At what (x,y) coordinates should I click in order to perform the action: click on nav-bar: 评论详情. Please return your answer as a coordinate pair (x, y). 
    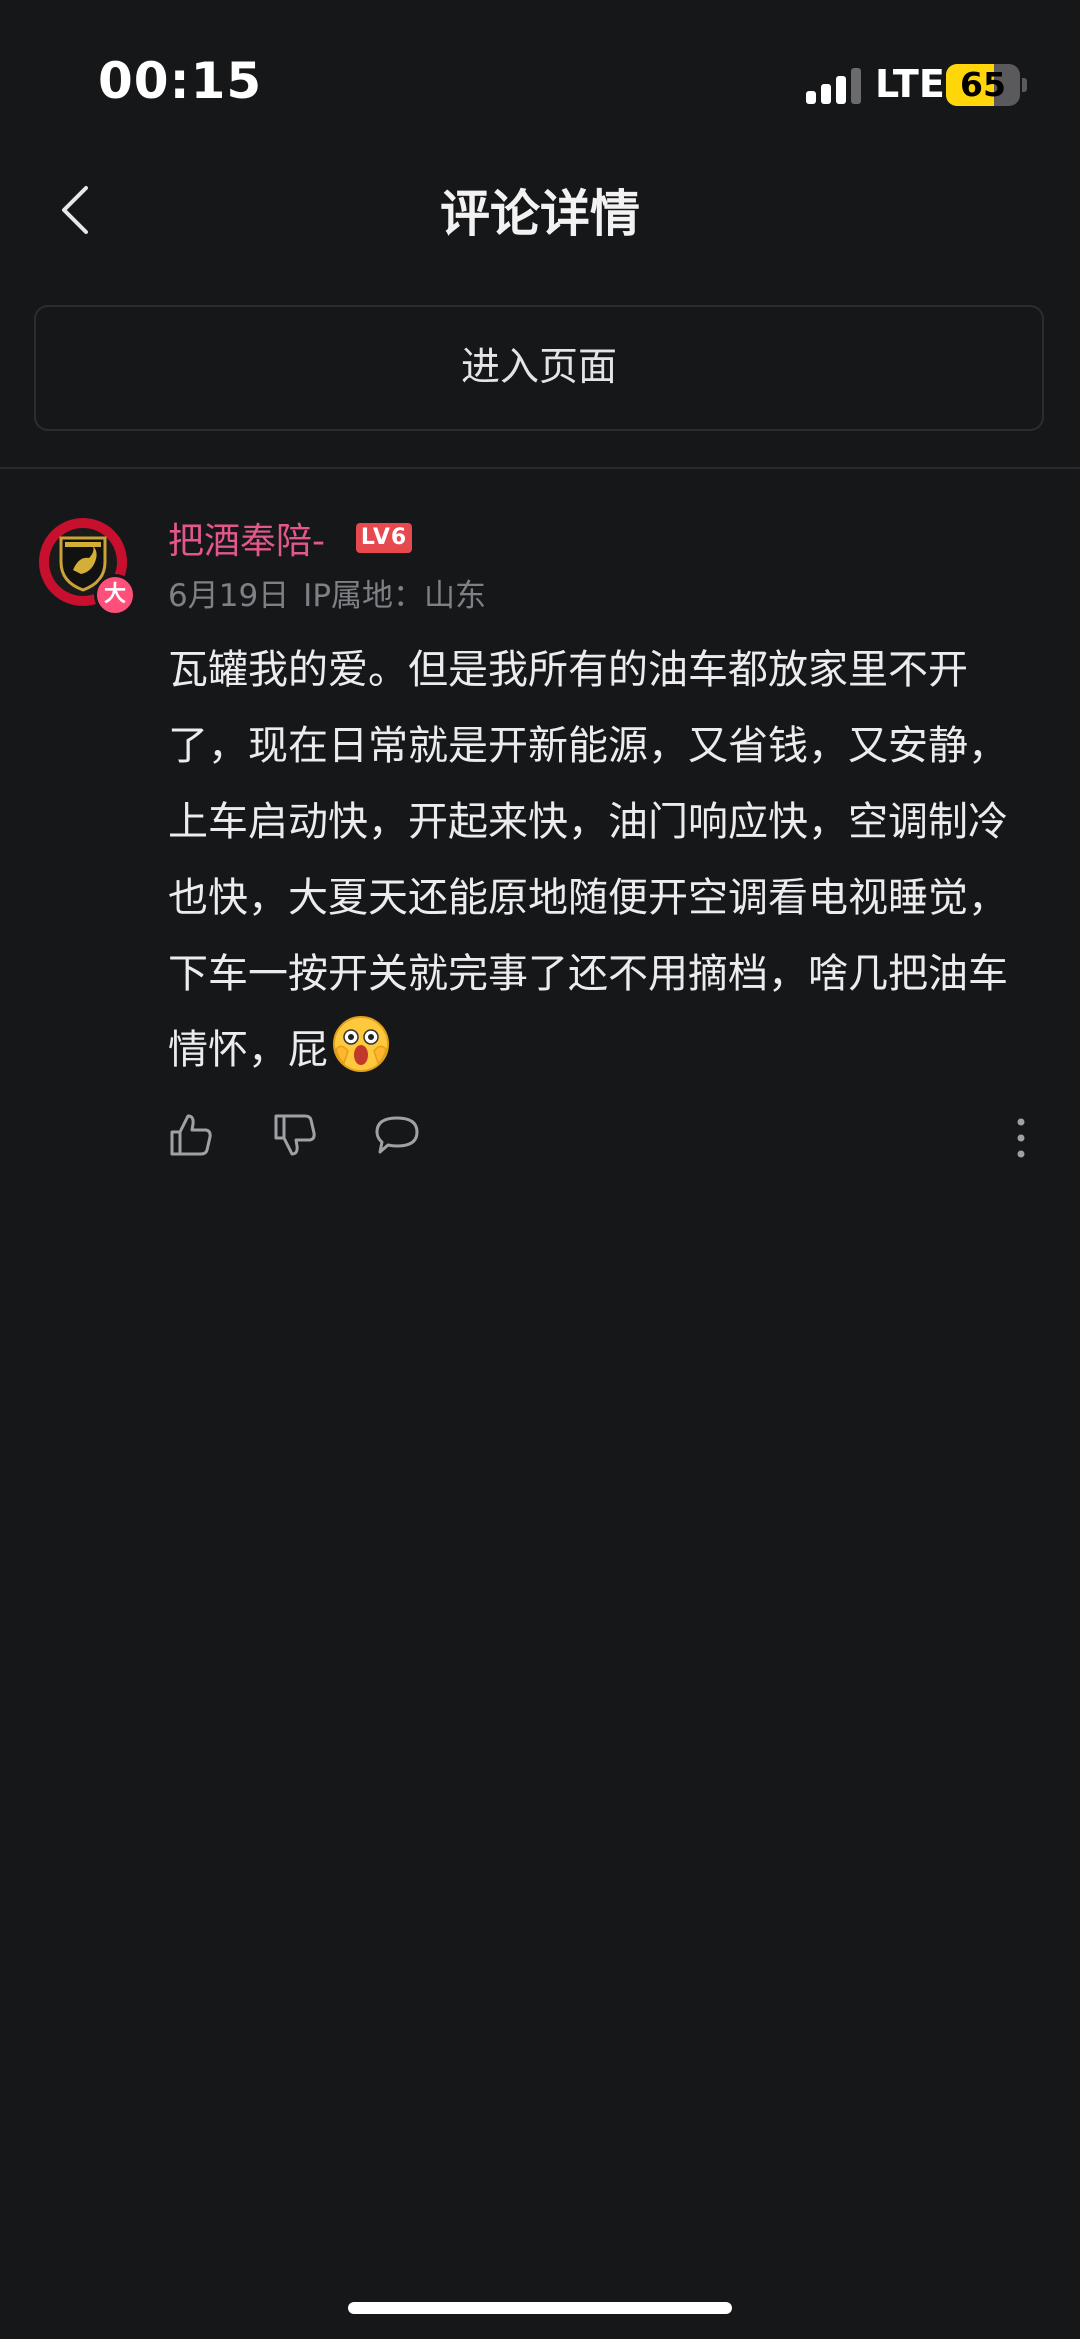
    Looking at the image, I should click on (540, 210).